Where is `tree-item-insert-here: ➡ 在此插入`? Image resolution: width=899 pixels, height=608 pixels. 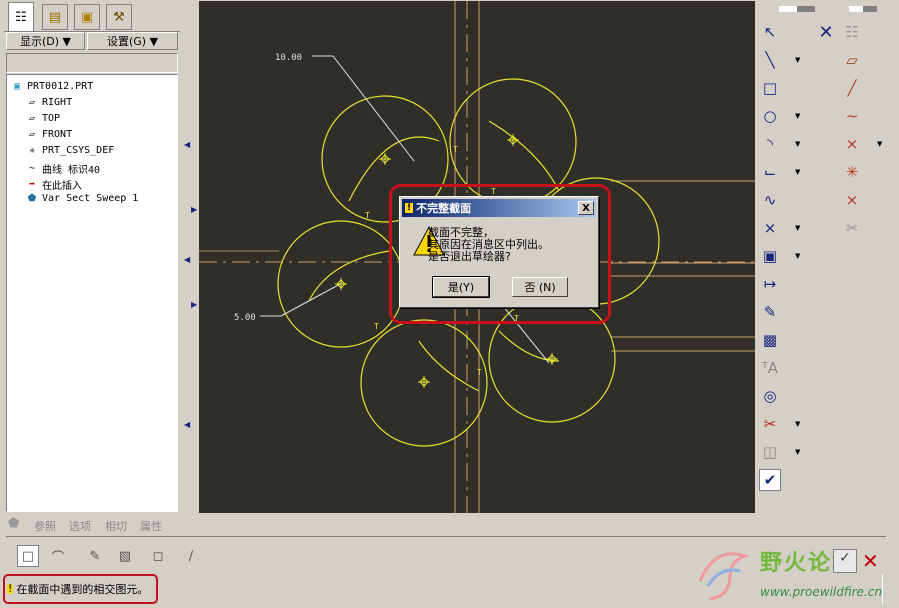
tree-item-insert-here: ➡ 在此插入 is located at coordinates (53, 184).